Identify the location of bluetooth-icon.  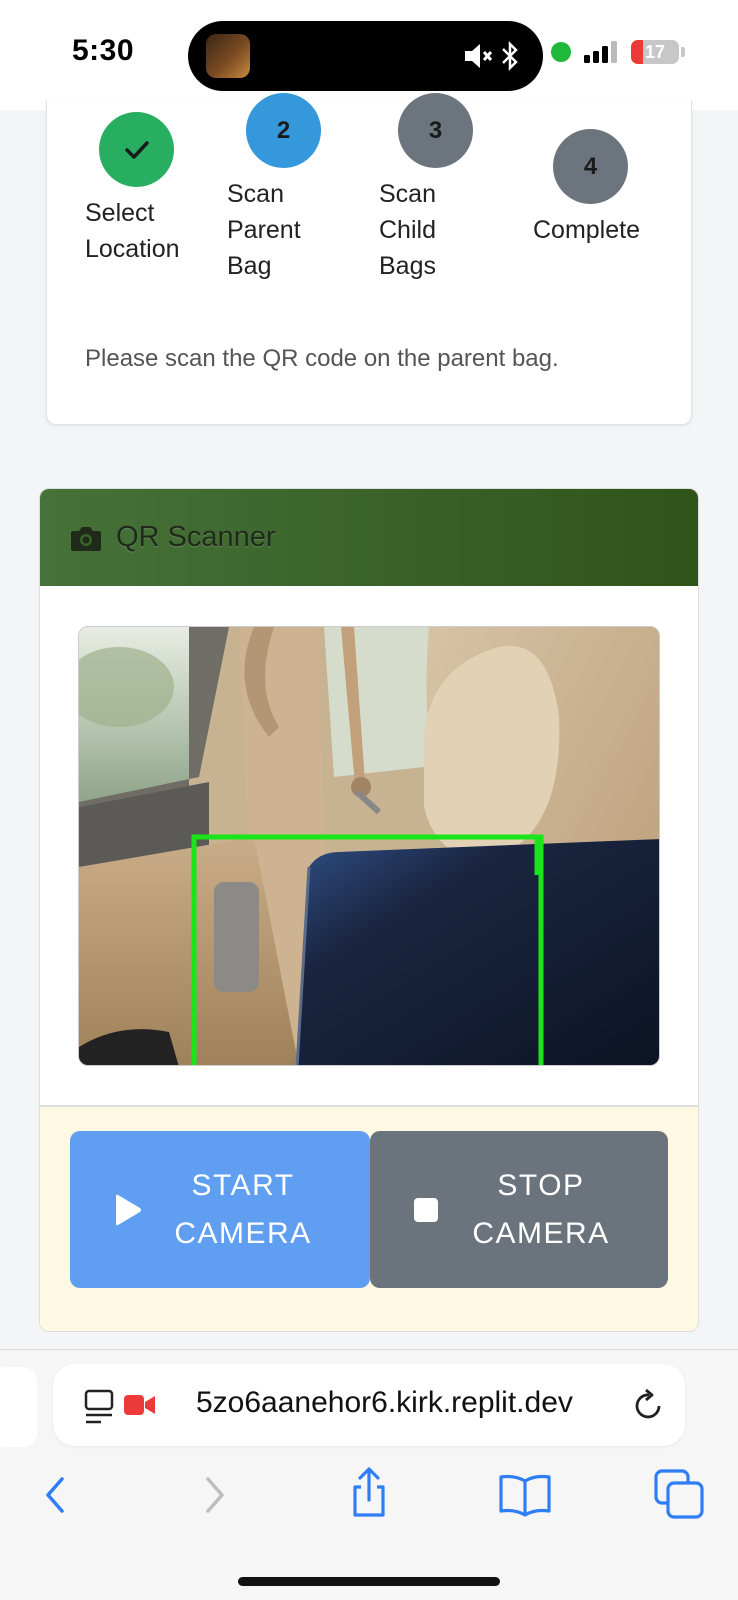
(510, 56).